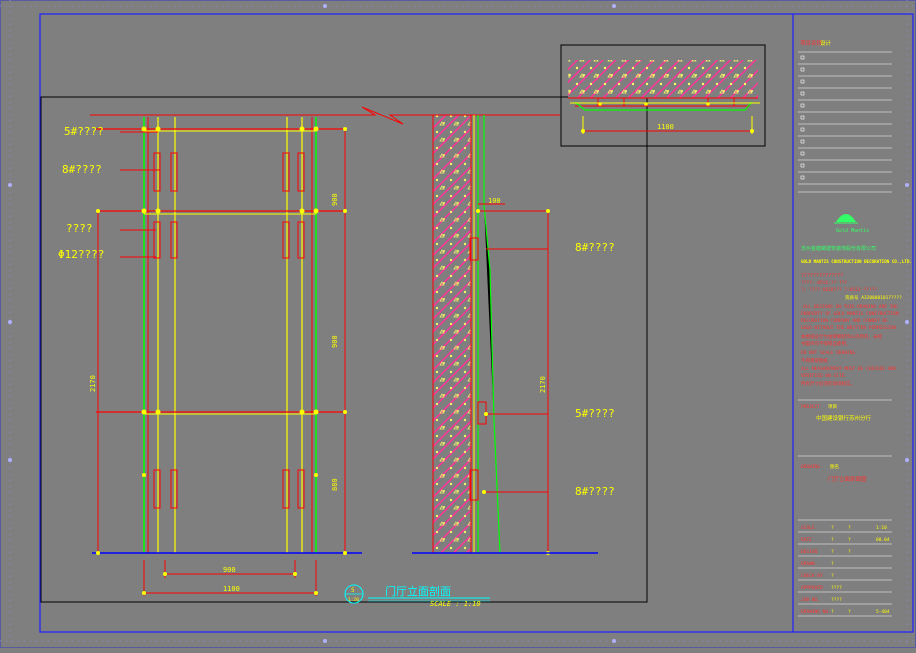 This screenshot has width=916, height=653. What do you see at coordinates (82, 169) in the screenshot?
I see `callout-elev-2: 8#????` at bounding box center [82, 169].